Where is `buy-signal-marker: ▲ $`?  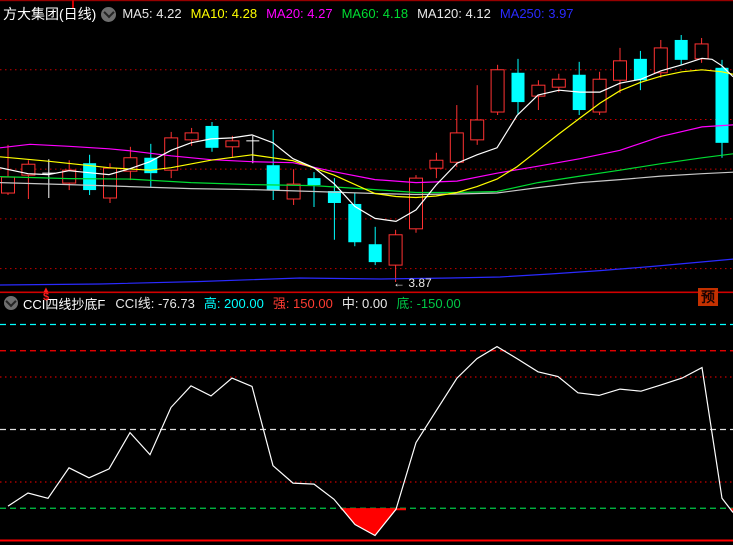 buy-signal-marker: ▲ $ is located at coordinates (46, 294).